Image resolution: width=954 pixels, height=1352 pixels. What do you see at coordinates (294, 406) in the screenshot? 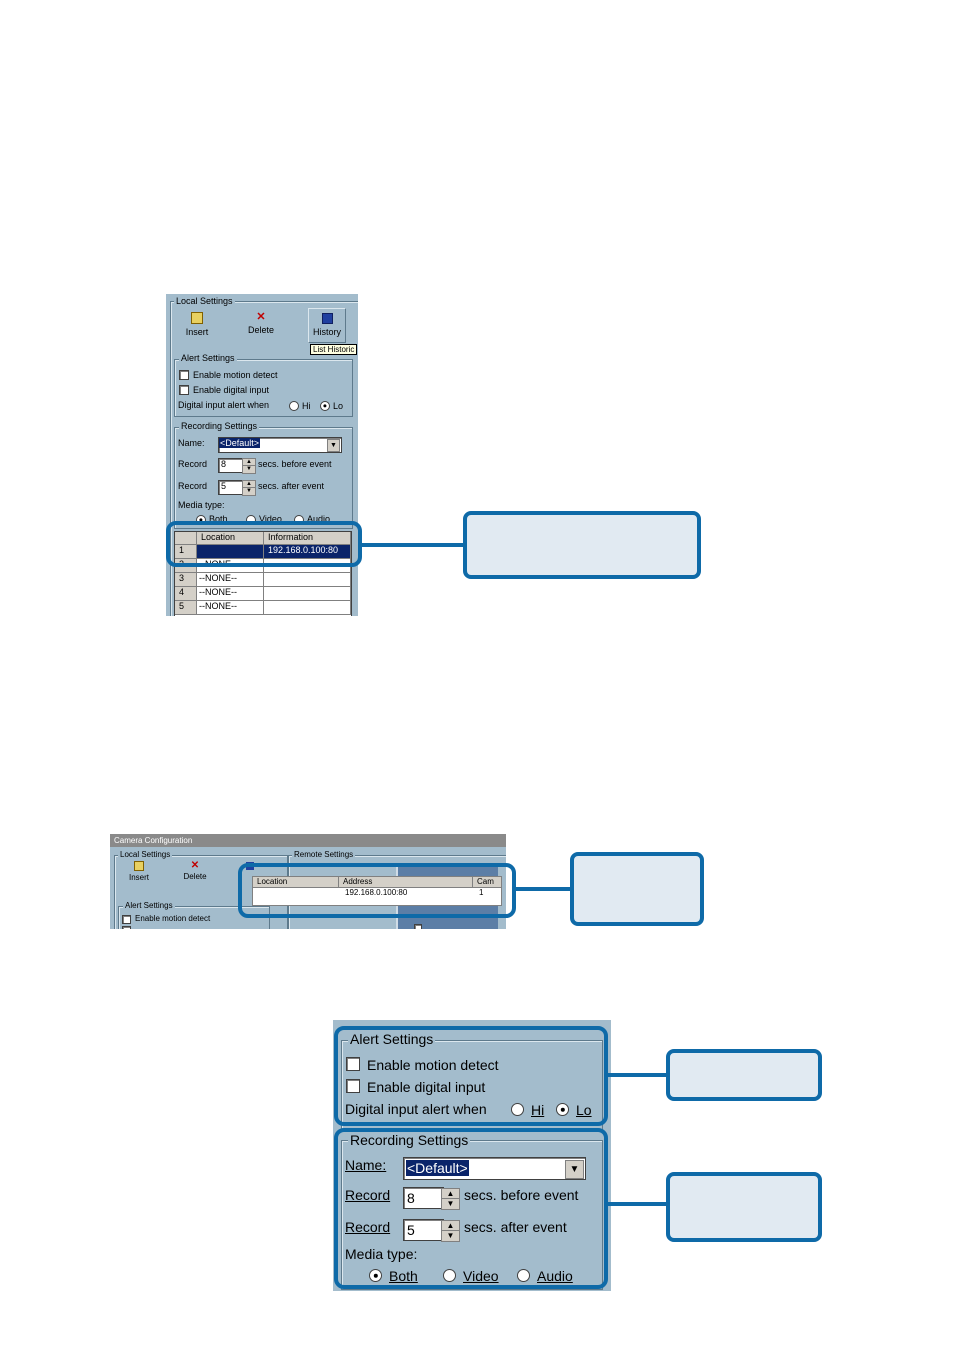
I see `hi-radio` at bounding box center [294, 406].